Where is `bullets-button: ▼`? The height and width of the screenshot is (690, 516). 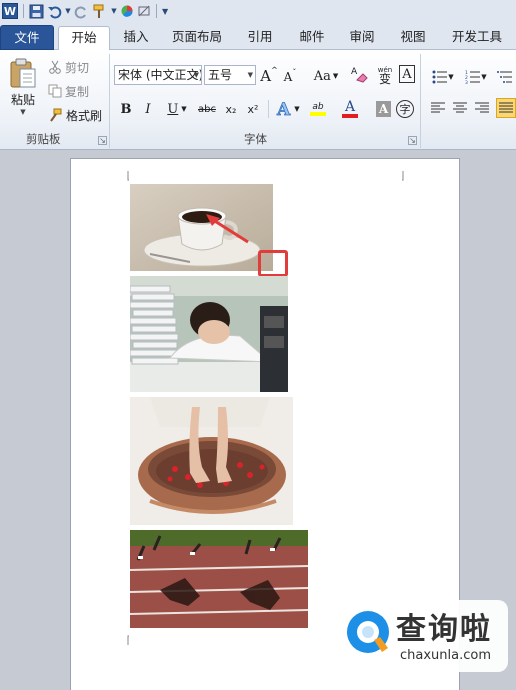 bullets-button: ▼ is located at coordinates (443, 77).